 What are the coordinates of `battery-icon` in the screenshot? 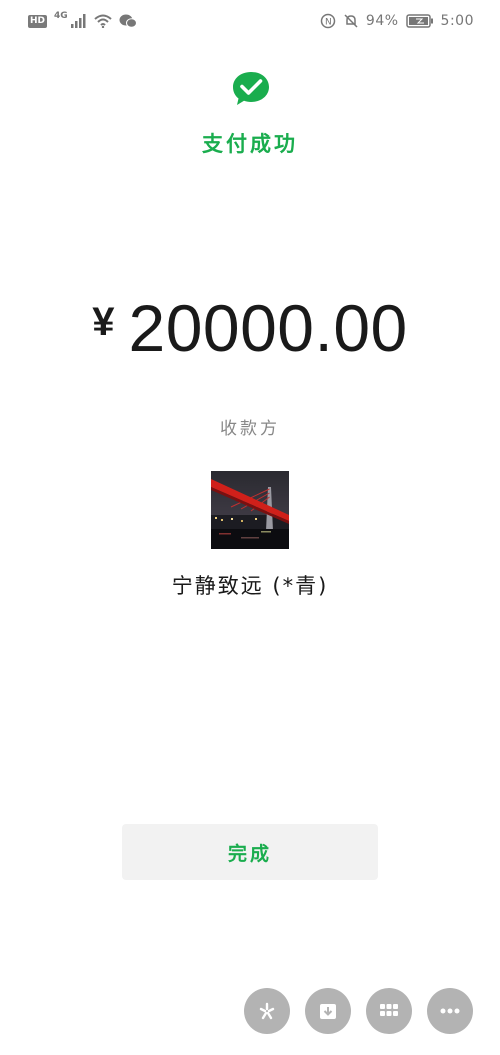 It's located at (419, 21).